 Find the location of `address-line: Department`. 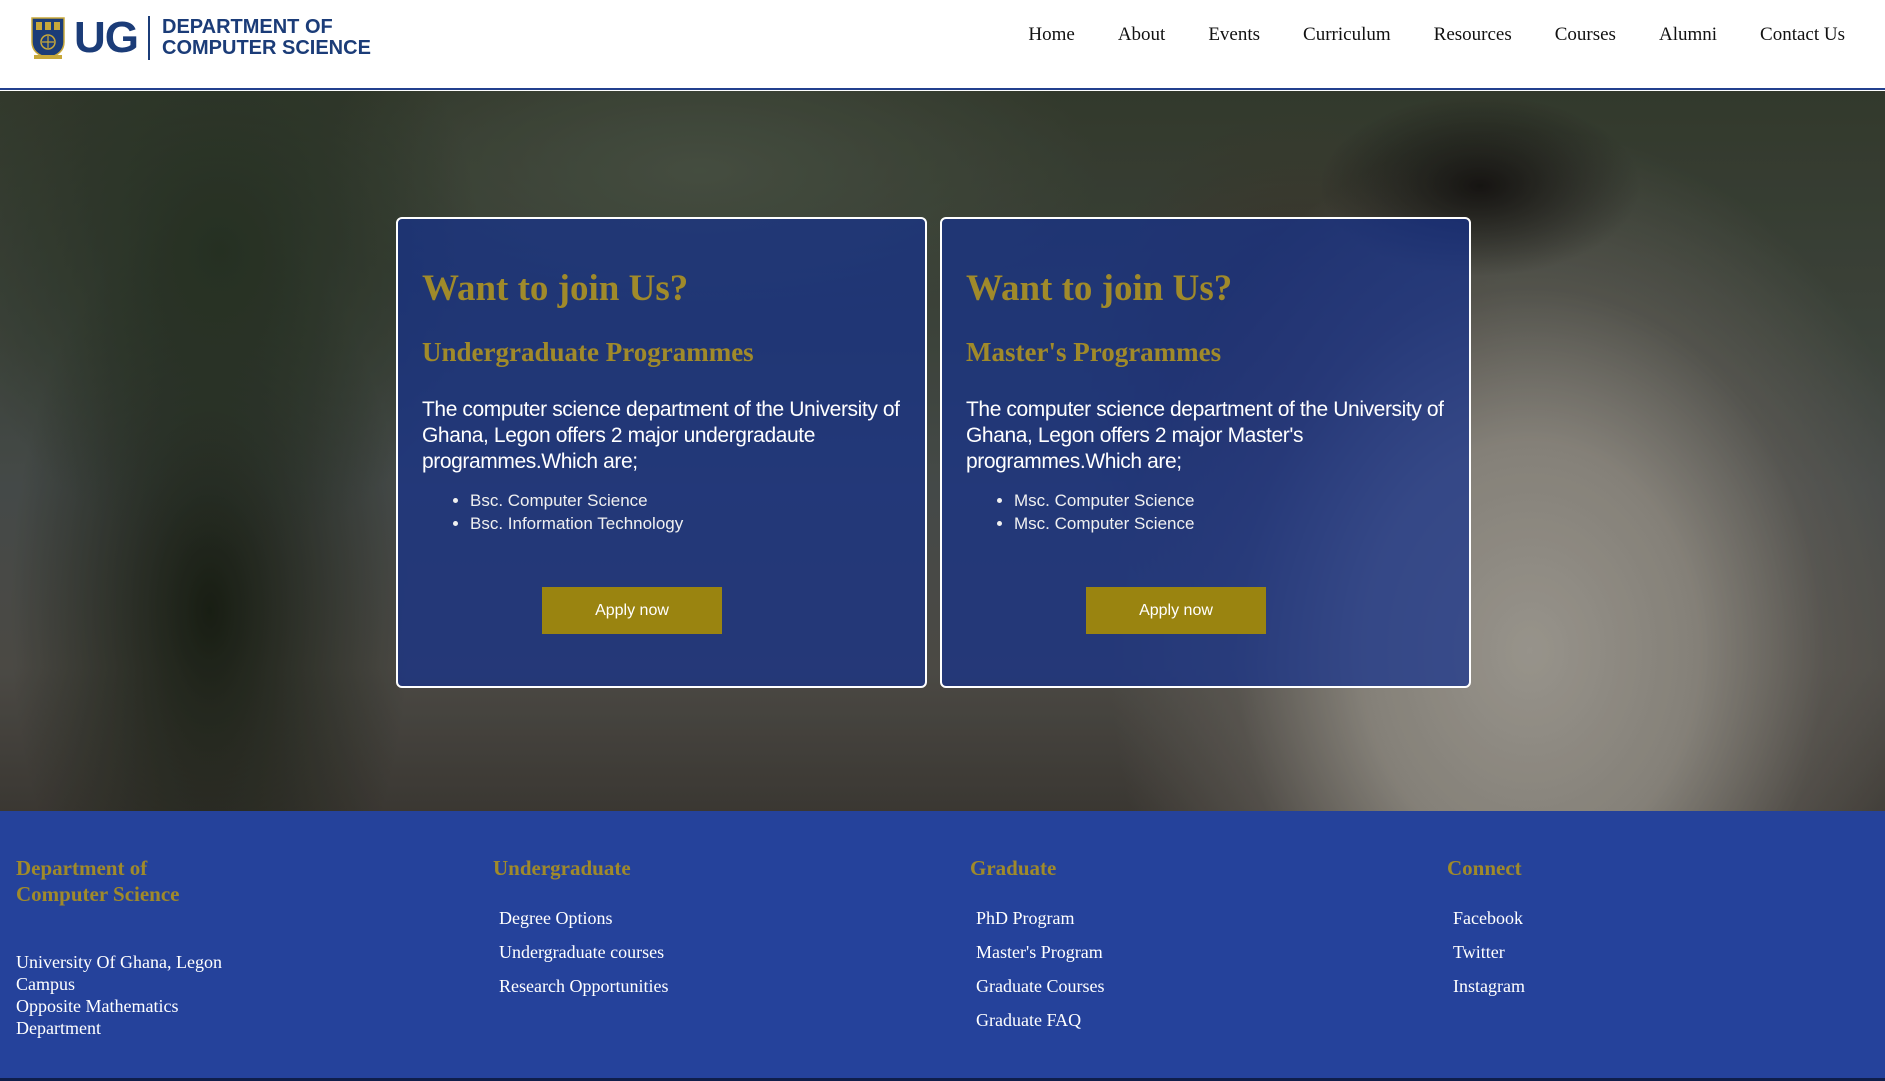

address-line: Department is located at coordinates (58, 1028).